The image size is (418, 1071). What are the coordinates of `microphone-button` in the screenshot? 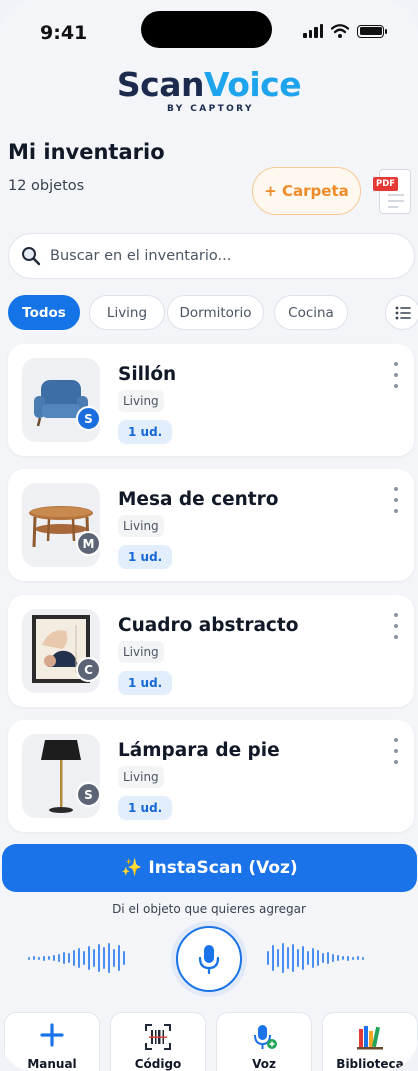 It's located at (209, 959).